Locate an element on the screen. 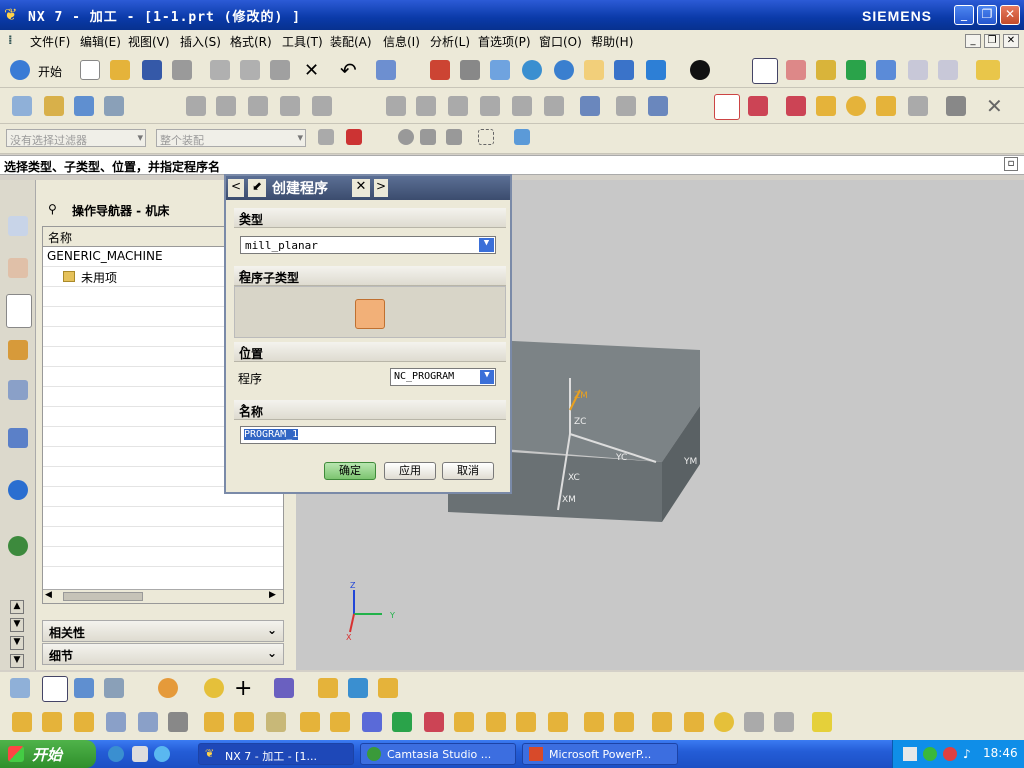 The width and height of the screenshot is (1024, 768). assembly-filter-select: 整个装配 ▾ is located at coordinates (231, 138).